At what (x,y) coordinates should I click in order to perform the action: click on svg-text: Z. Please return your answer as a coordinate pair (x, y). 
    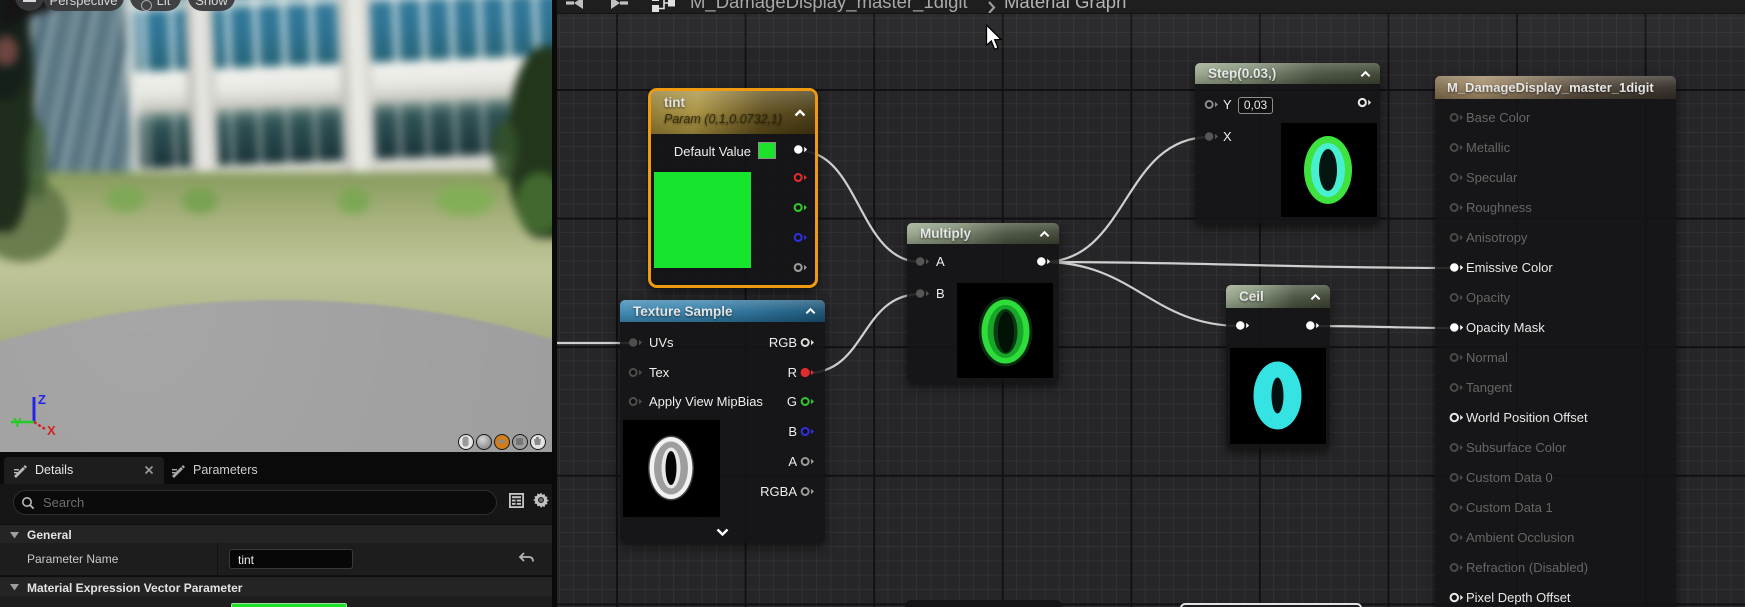
    Looking at the image, I should click on (42, 399).